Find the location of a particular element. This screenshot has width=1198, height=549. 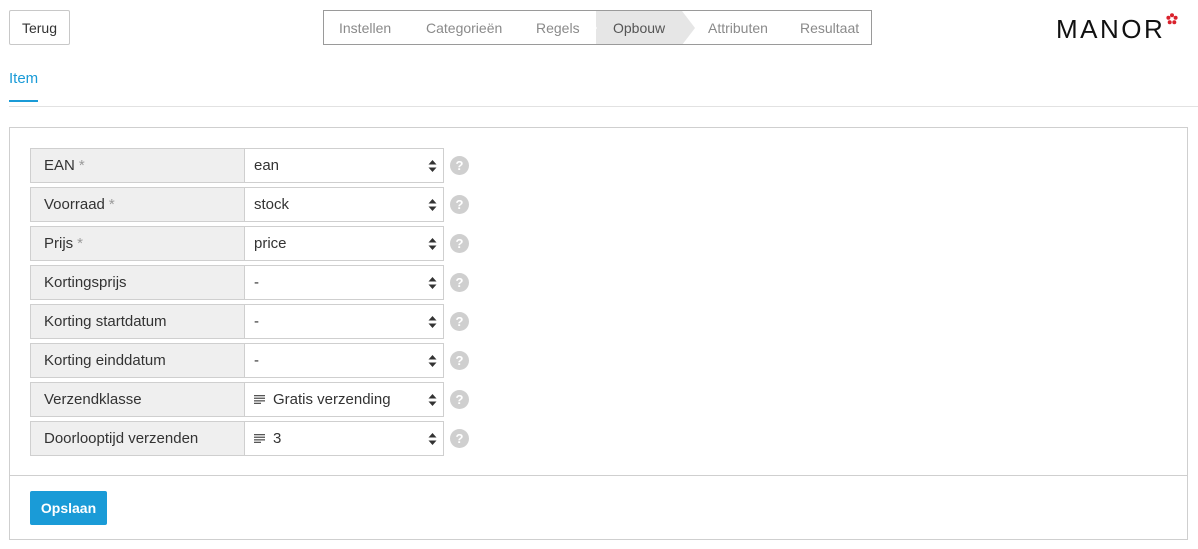

select-value: Gratis verzending is located at coordinates (332, 399).